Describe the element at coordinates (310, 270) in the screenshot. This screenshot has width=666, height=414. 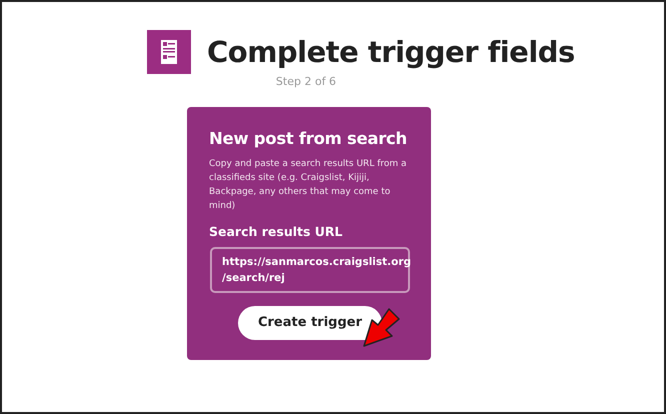
I see `url-field: https://sanmarcos.craigslist.org /search/rej` at that location.